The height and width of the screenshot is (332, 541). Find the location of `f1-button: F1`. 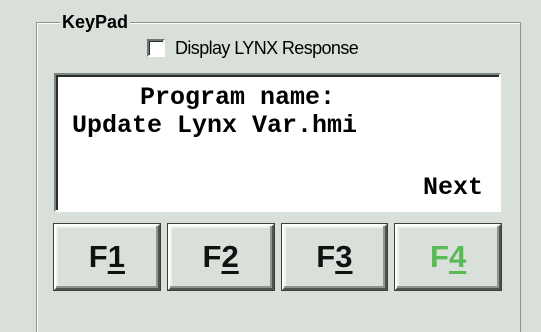

f1-button: F1 is located at coordinates (107, 257).